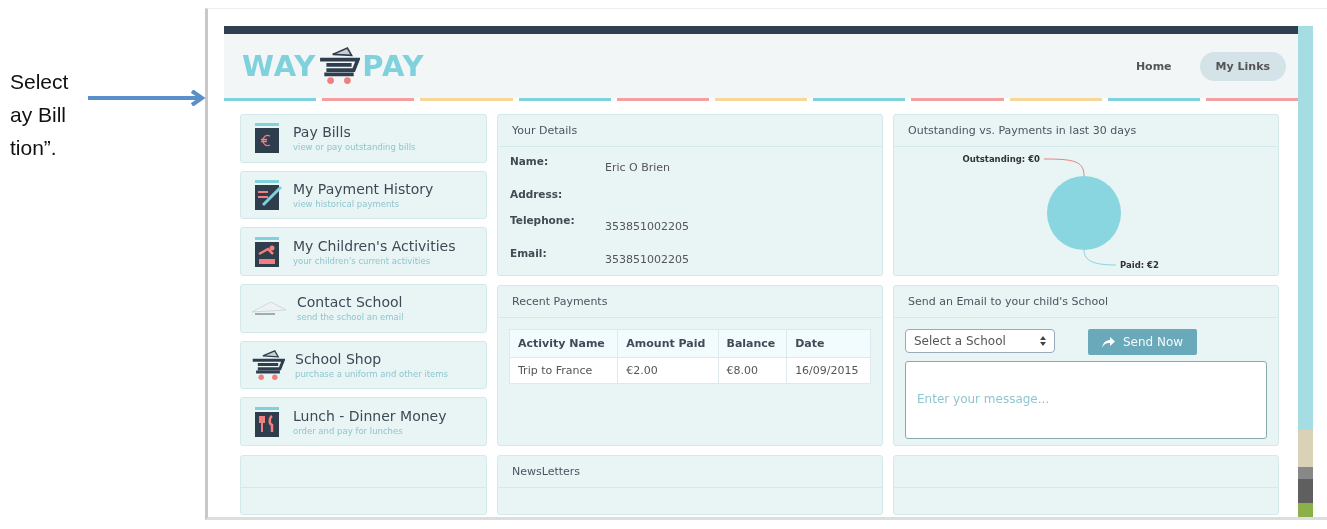 The height and width of the screenshot is (529, 1327). I want to click on menu-title: School Shop, so click(339, 359).